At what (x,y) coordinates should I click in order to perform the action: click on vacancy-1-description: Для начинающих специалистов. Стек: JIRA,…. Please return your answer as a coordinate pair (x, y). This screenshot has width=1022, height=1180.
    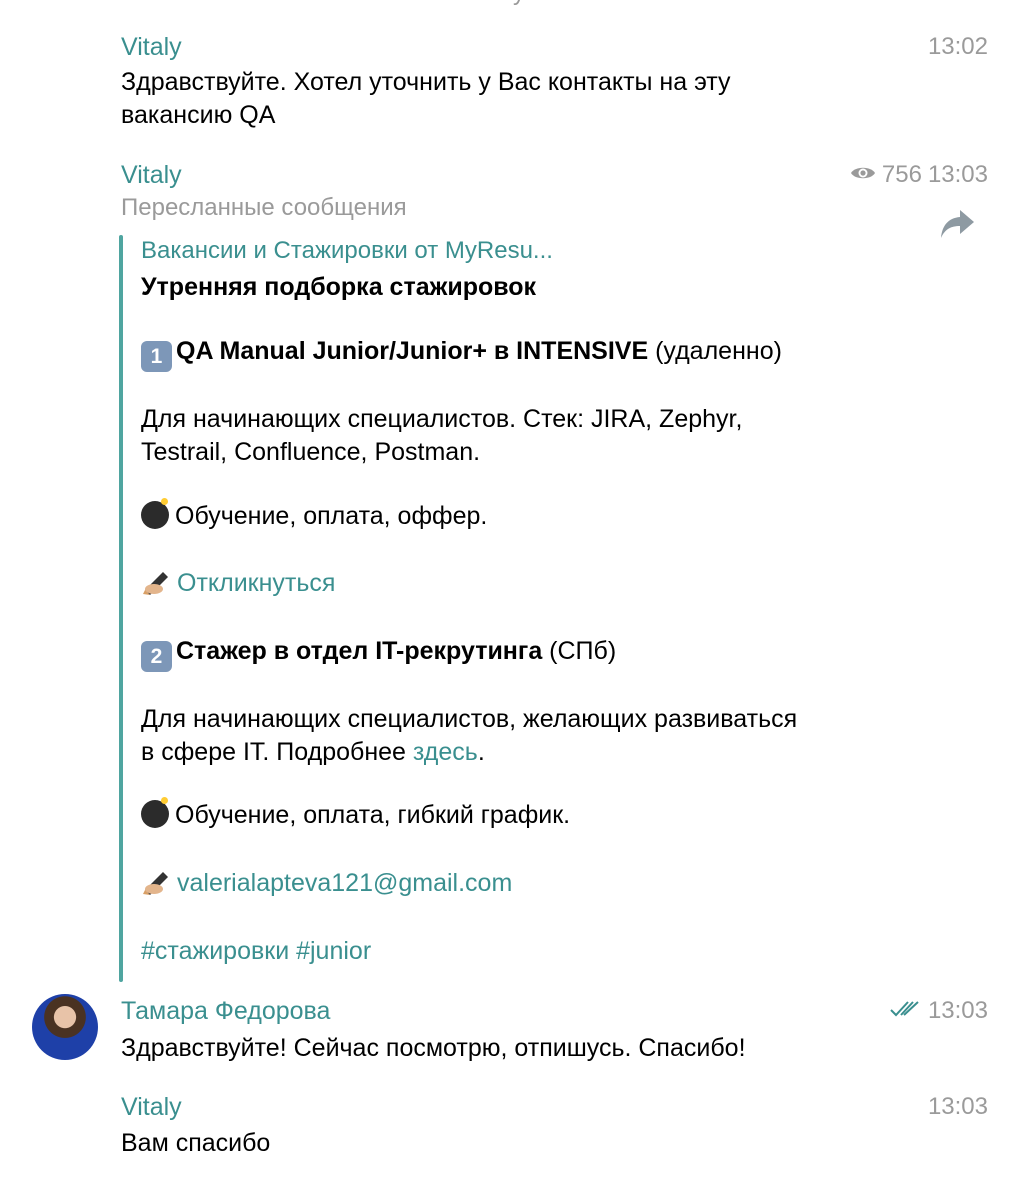
    Looking at the image, I should click on (441, 436).